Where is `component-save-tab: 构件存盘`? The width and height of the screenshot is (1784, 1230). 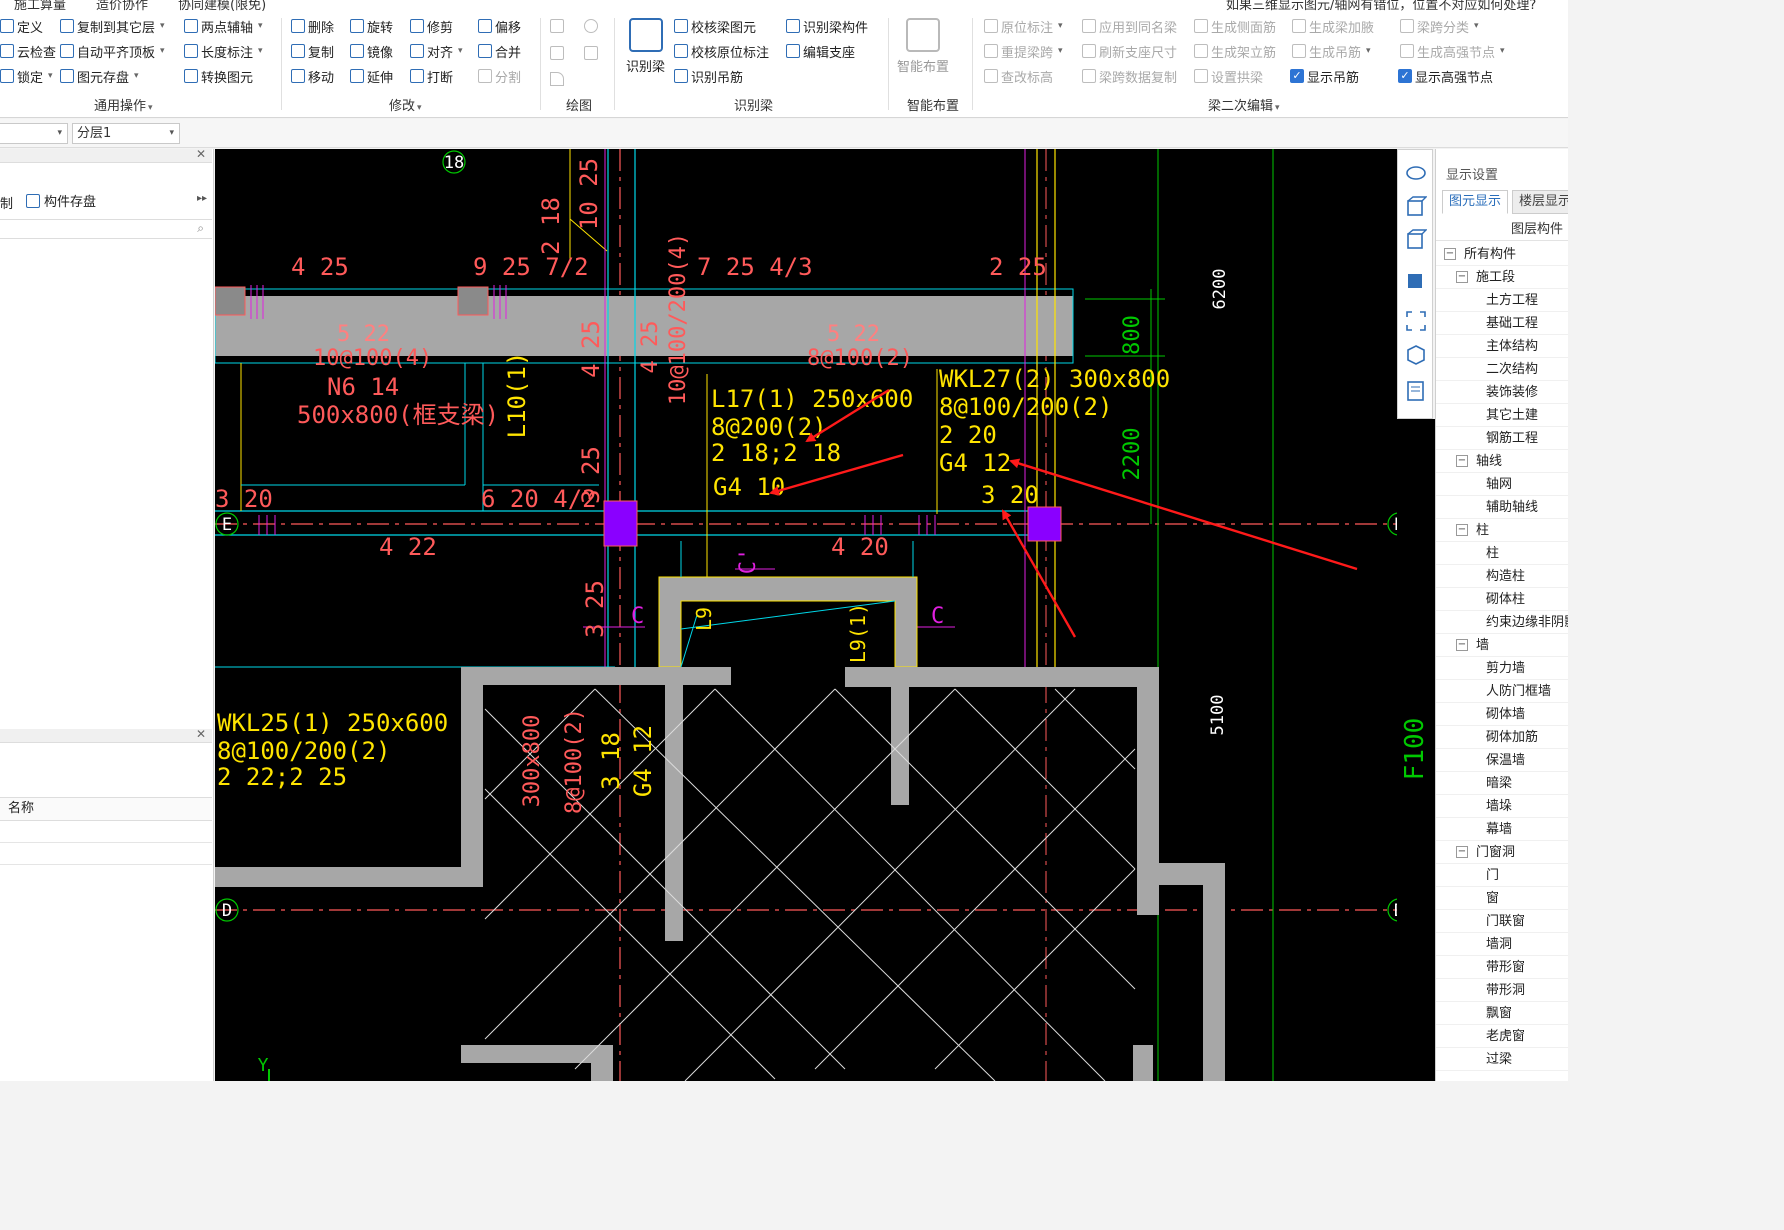 component-save-tab: 构件存盘 is located at coordinates (61, 200).